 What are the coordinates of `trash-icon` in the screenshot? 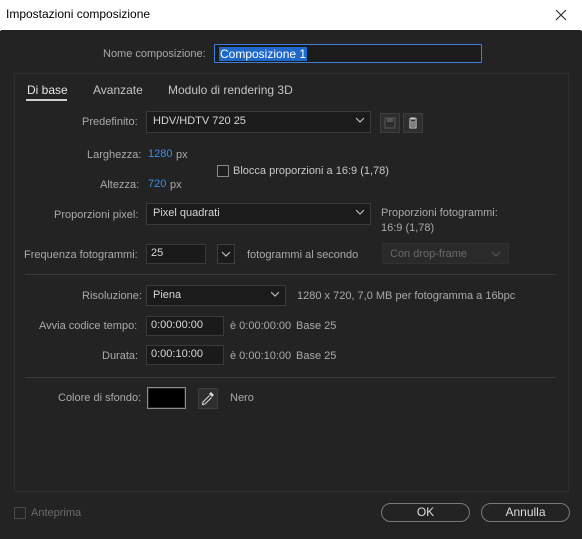 It's located at (413, 123).